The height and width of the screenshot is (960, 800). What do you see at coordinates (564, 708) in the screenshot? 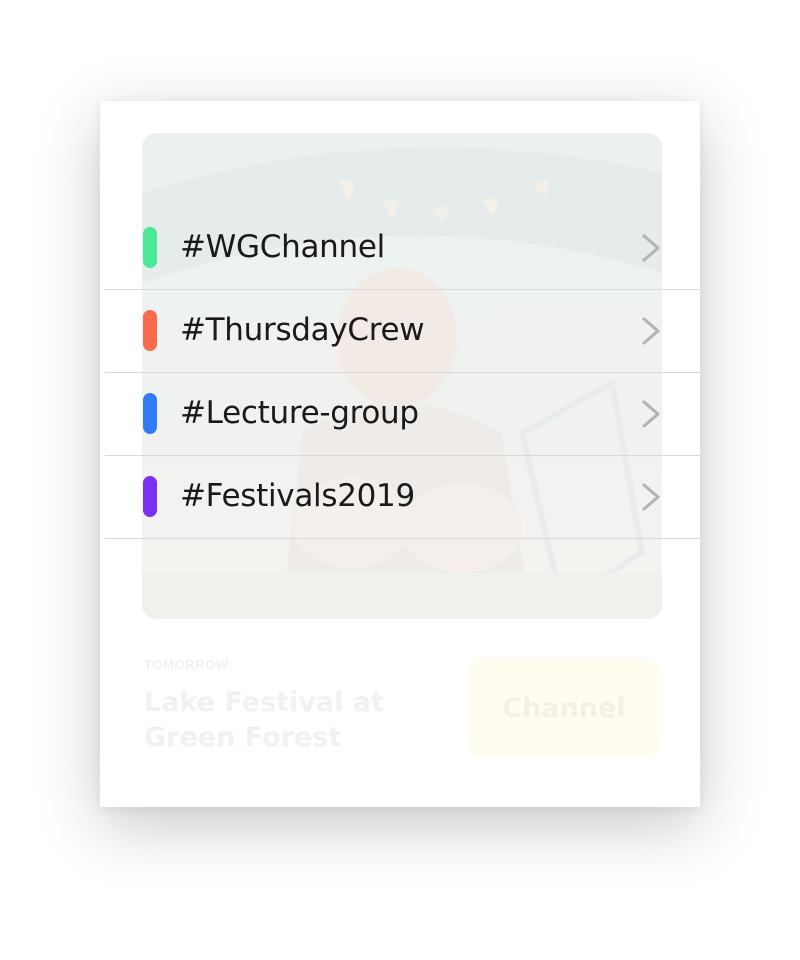
I see `channel-button: Channel` at bounding box center [564, 708].